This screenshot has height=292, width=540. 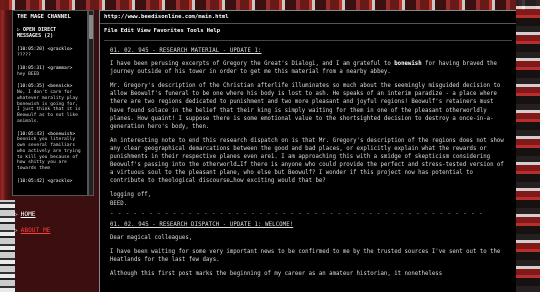 I want to click on chat-time: [10:05:31], so click(x=31, y=68).